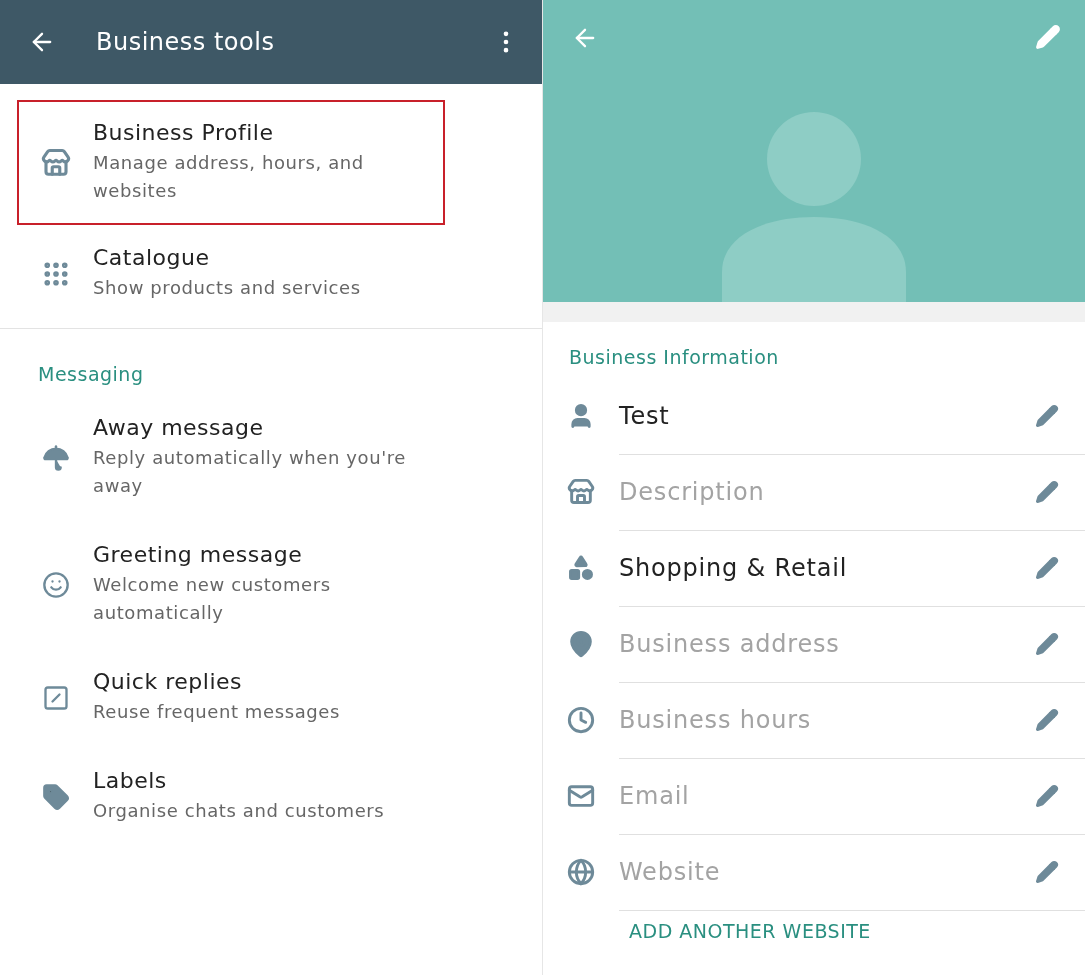 This screenshot has width=1085, height=975. What do you see at coordinates (814, 207) in the screenshot?
I see `avatar-placeholder-icon` at bounding box center [814, 207].